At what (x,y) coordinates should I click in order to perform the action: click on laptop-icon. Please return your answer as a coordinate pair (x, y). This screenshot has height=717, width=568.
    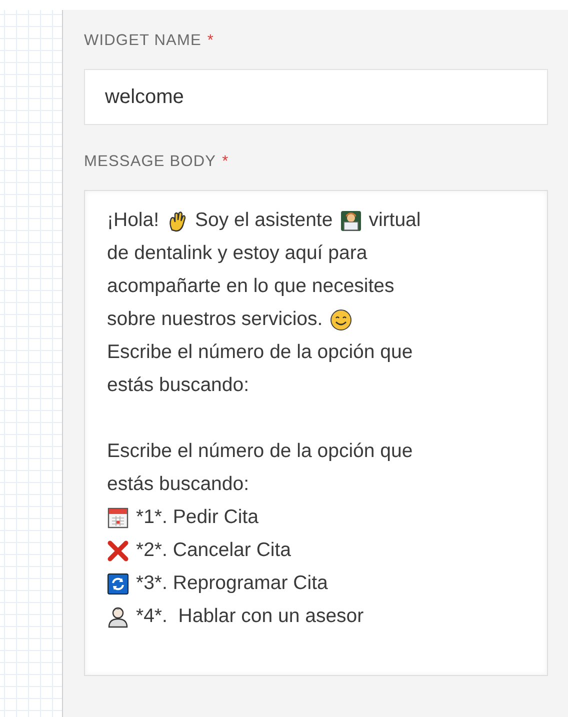
    Looking at the image, I should click on (351, 221).